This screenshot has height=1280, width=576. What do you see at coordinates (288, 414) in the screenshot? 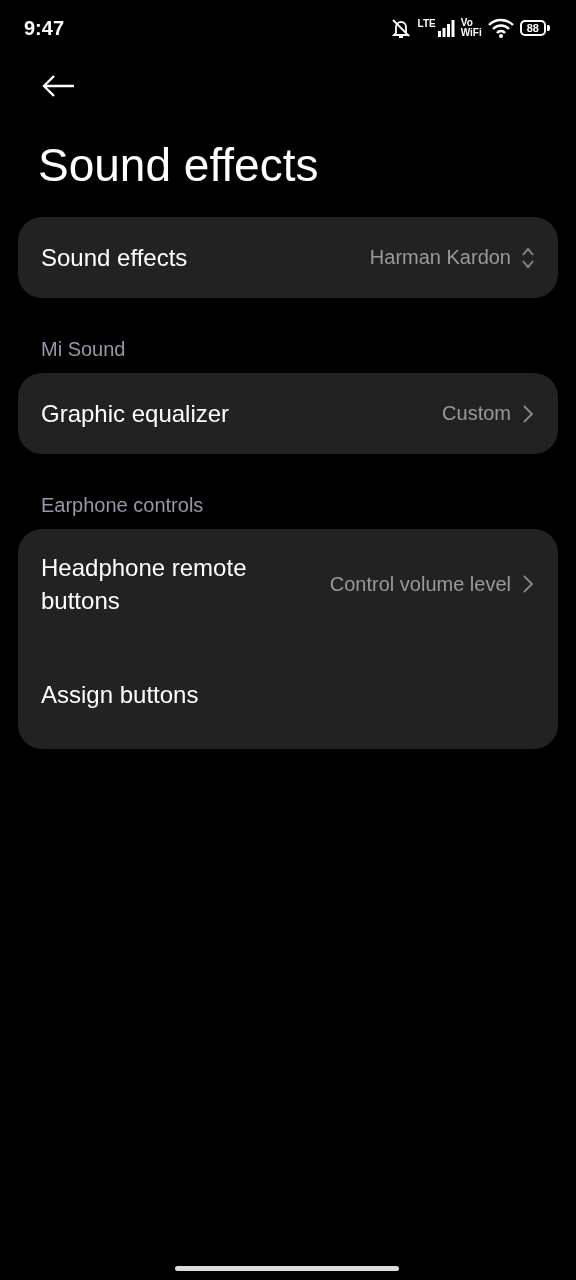
I see `settings-row: Graphic equalizer Custom` at bounding box center [288, 414].